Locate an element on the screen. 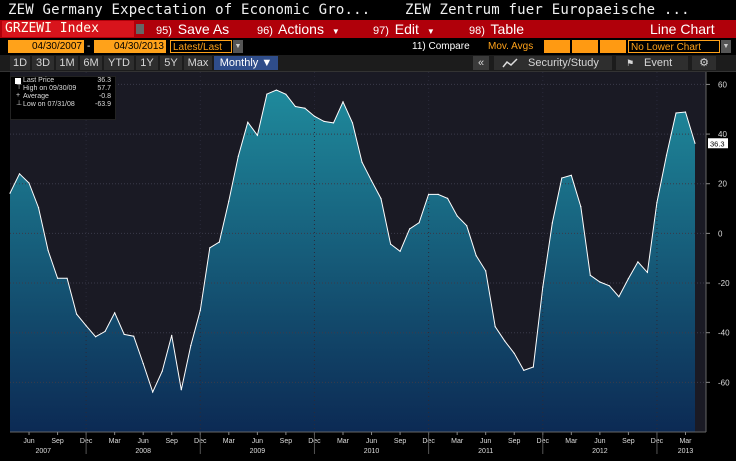 The height and width of the screenshot is (461, 736). legend-low: ⊥ Low on 07/31/08 -63.9 is located at coordinates (63, 104).